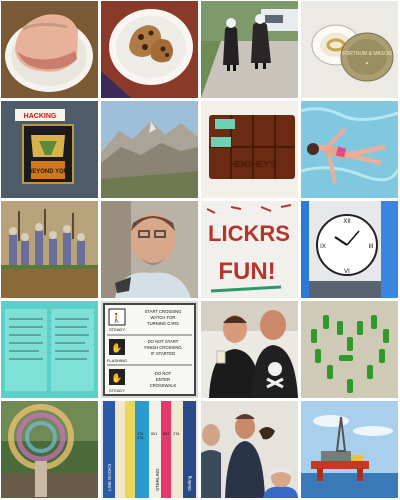  I want to click on photo-ring-tin: FORTNUM & MASON ✦, so click(349, 49).